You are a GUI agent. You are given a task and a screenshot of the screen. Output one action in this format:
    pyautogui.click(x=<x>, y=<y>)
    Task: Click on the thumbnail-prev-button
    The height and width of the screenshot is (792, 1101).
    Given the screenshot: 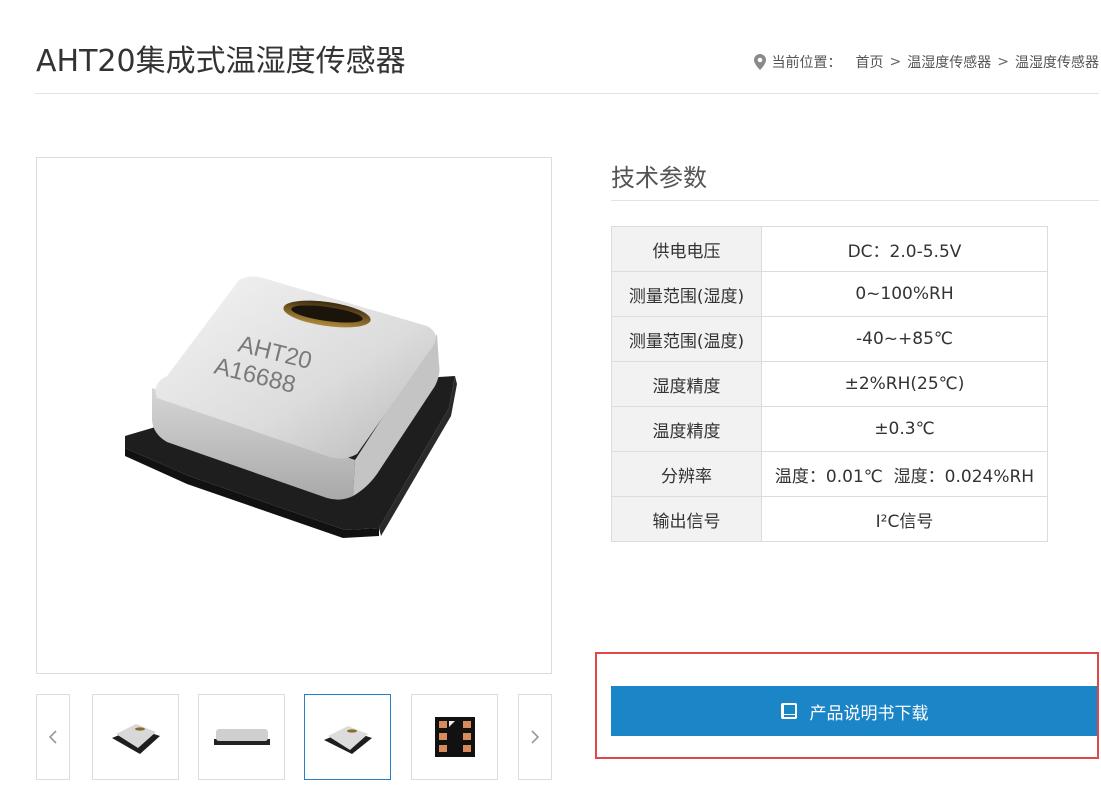 What is the action you would take?
    pyautogui.click(x=53, y=737)
    